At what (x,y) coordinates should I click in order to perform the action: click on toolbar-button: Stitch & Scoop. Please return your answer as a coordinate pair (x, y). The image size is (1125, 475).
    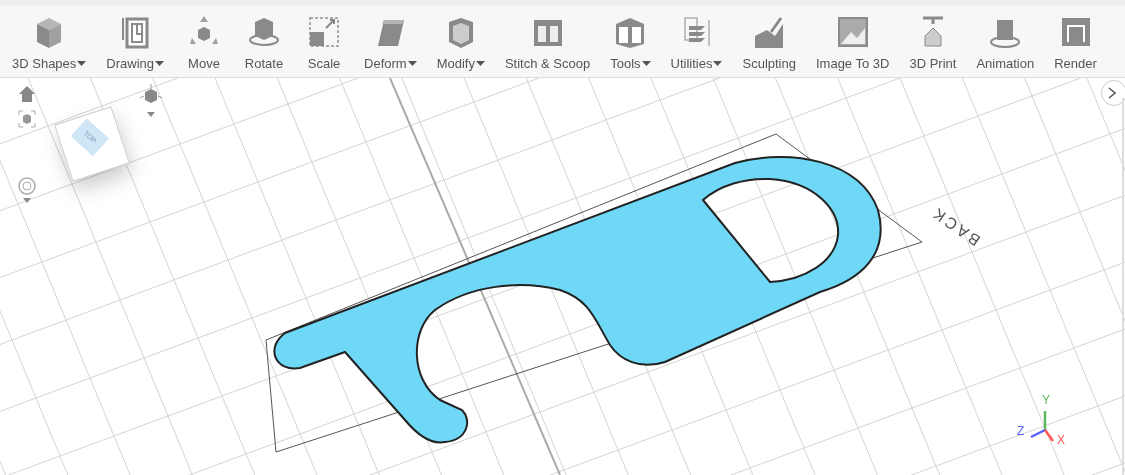
    Looking at the image, I should click on (547, 41).